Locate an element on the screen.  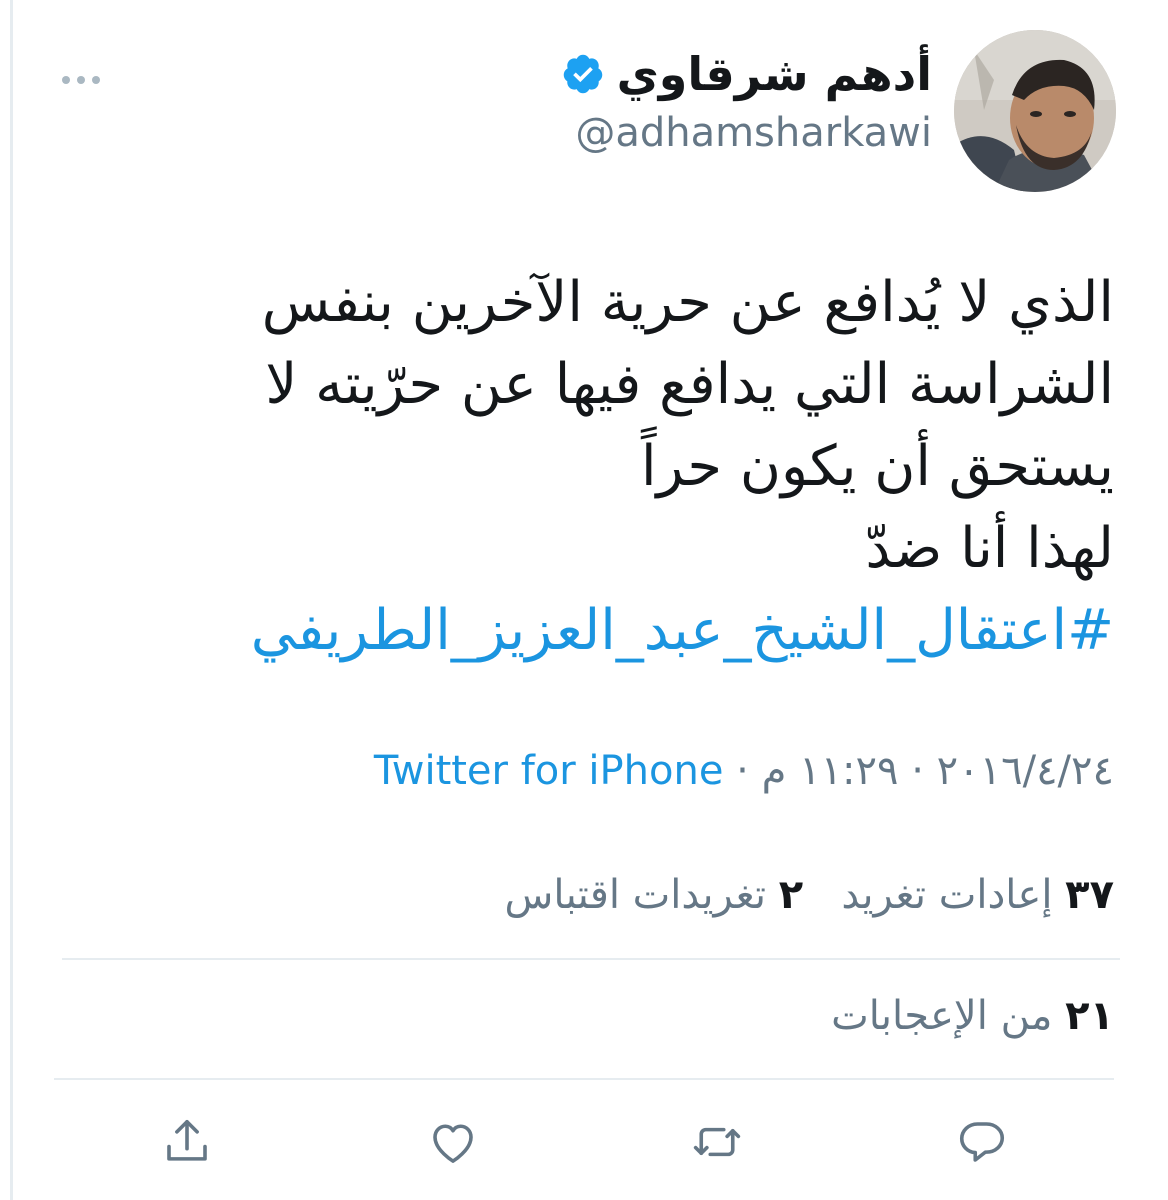
tweet-date: ٢٠١٦/٤/٢٤ is located at coordinates (1025, 771).